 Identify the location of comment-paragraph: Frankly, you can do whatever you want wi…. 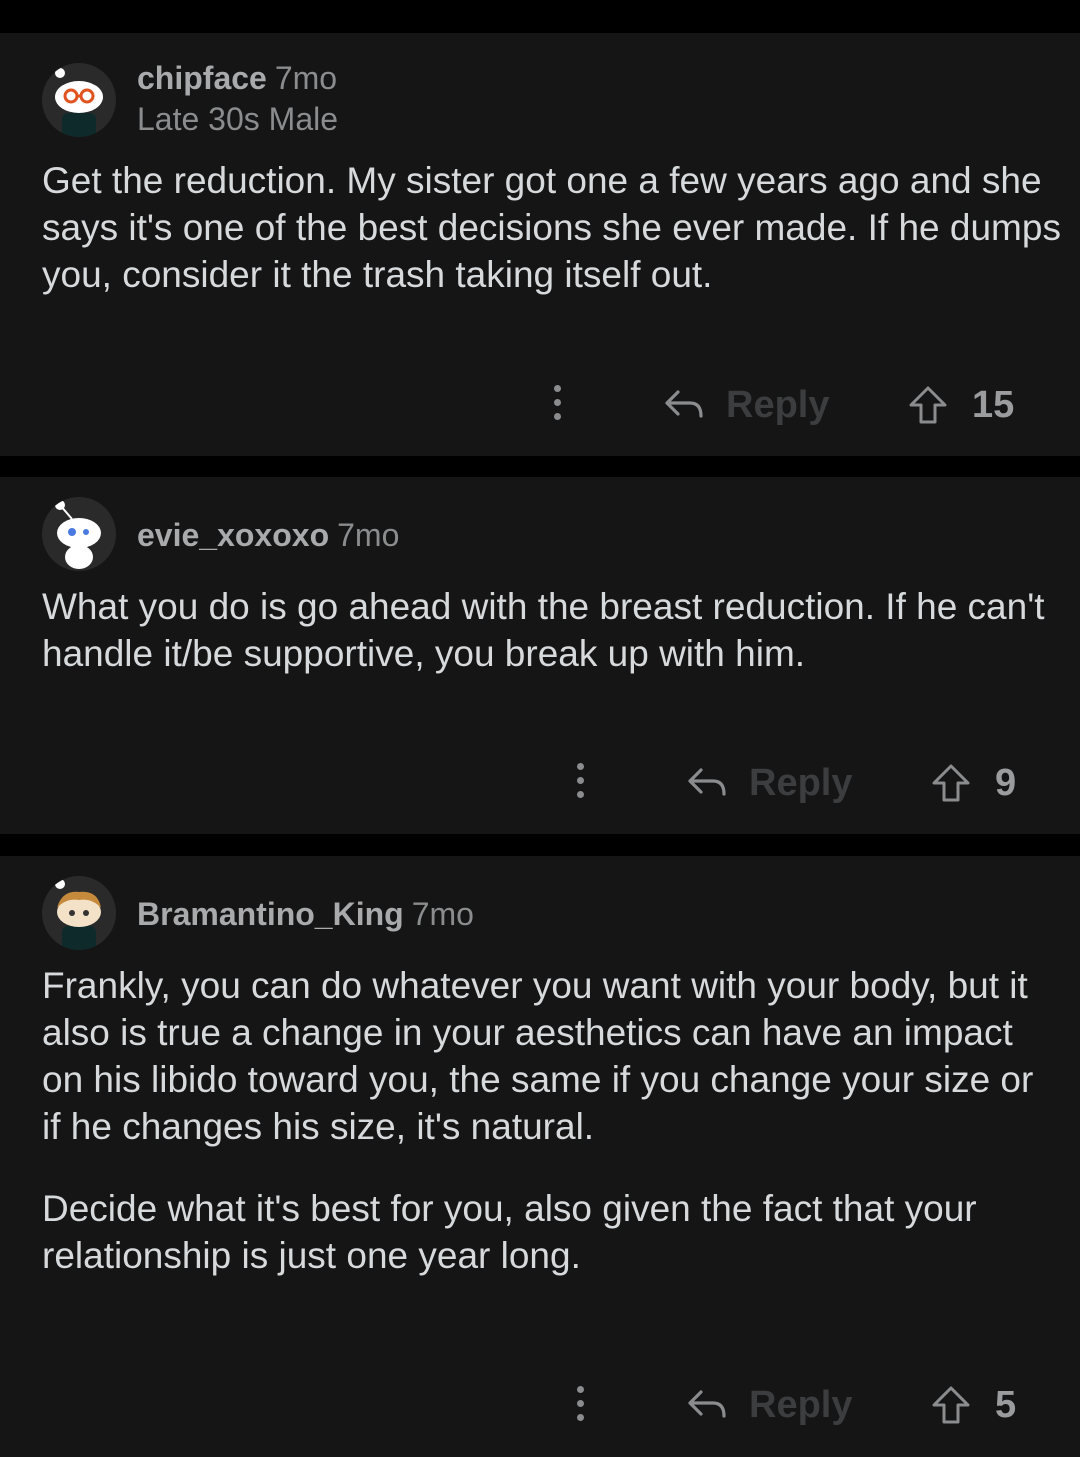
(538, 1056).